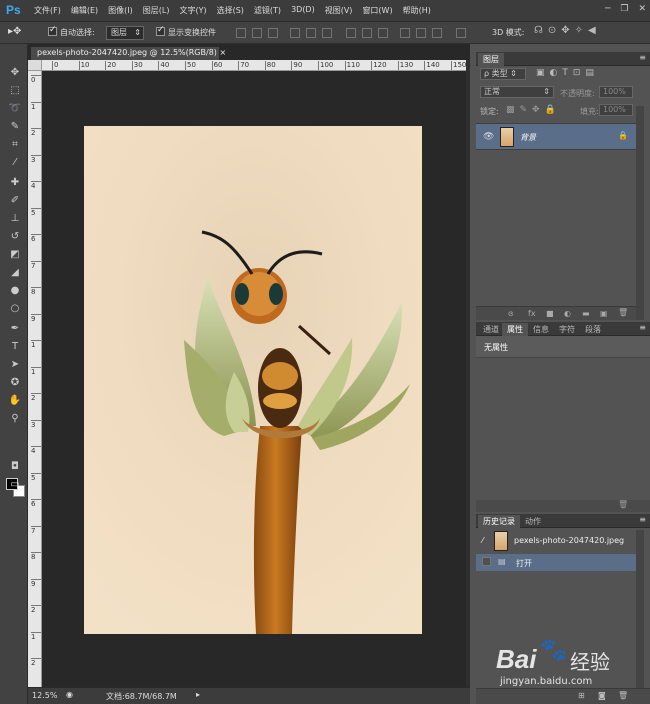  Describe the element at coordinates (491, 329) in the screenshot. I see `tab-channels: 通道` at that location.